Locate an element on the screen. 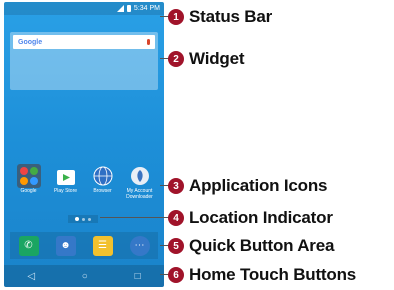  app-label-play-store: Play Store is located at coordinates (65, 191).